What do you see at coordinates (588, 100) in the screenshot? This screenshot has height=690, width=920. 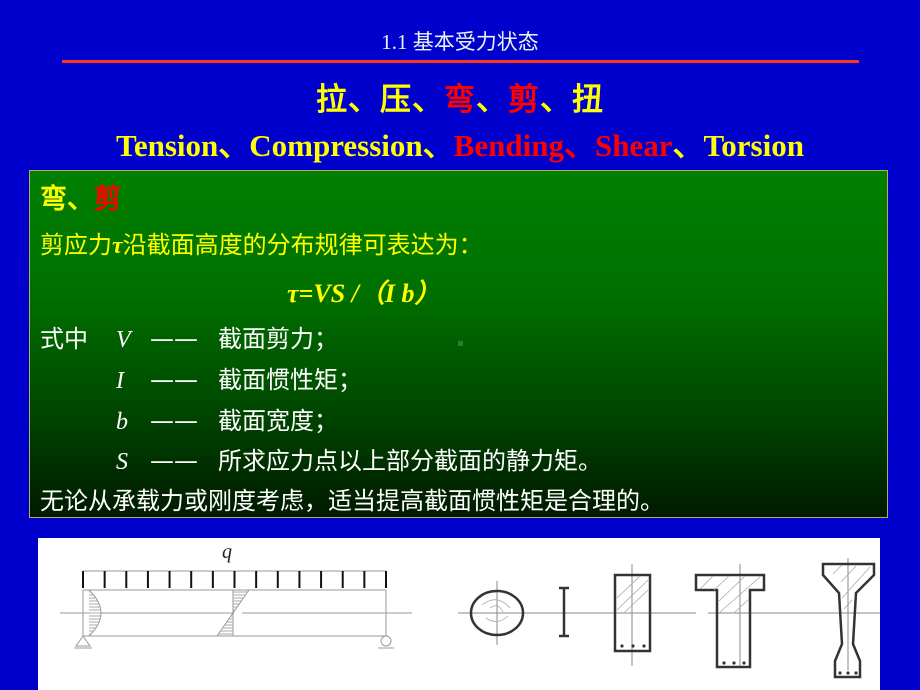 I see `title-cn-torsion: 扭` at bounding box center [588, 100].